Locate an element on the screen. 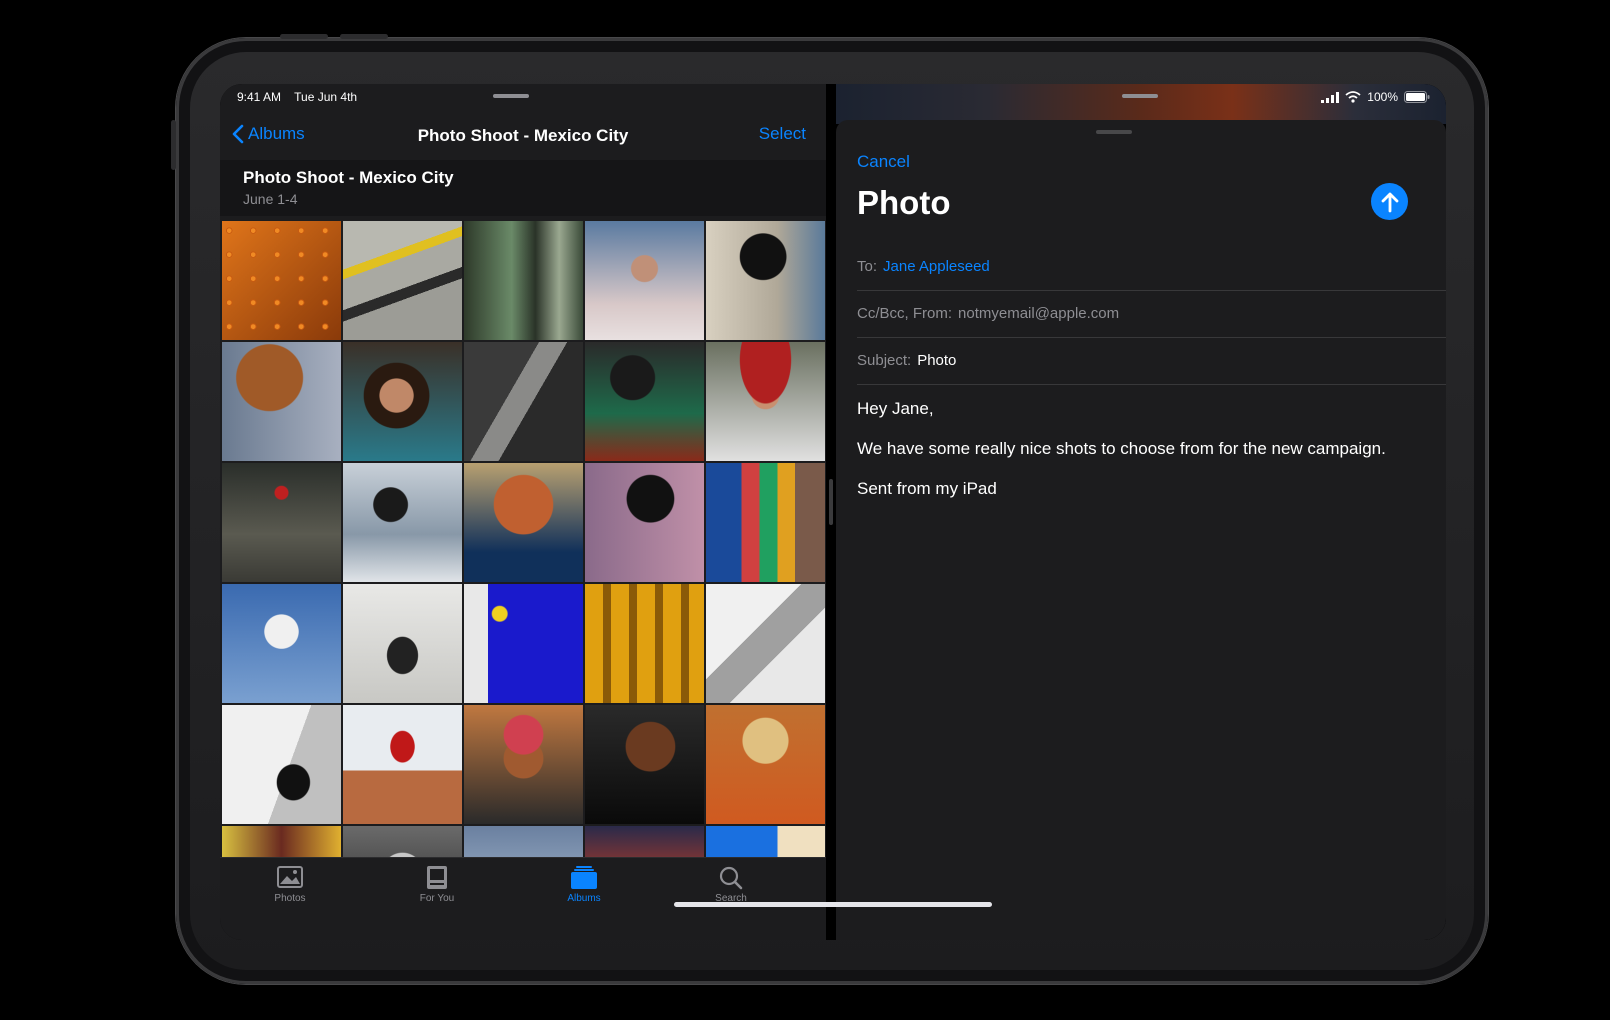 The image size is (1610, 1020). navigation-bar: Albums Photo Shoot - Mexico City Select is located at coordinates (523, 136).